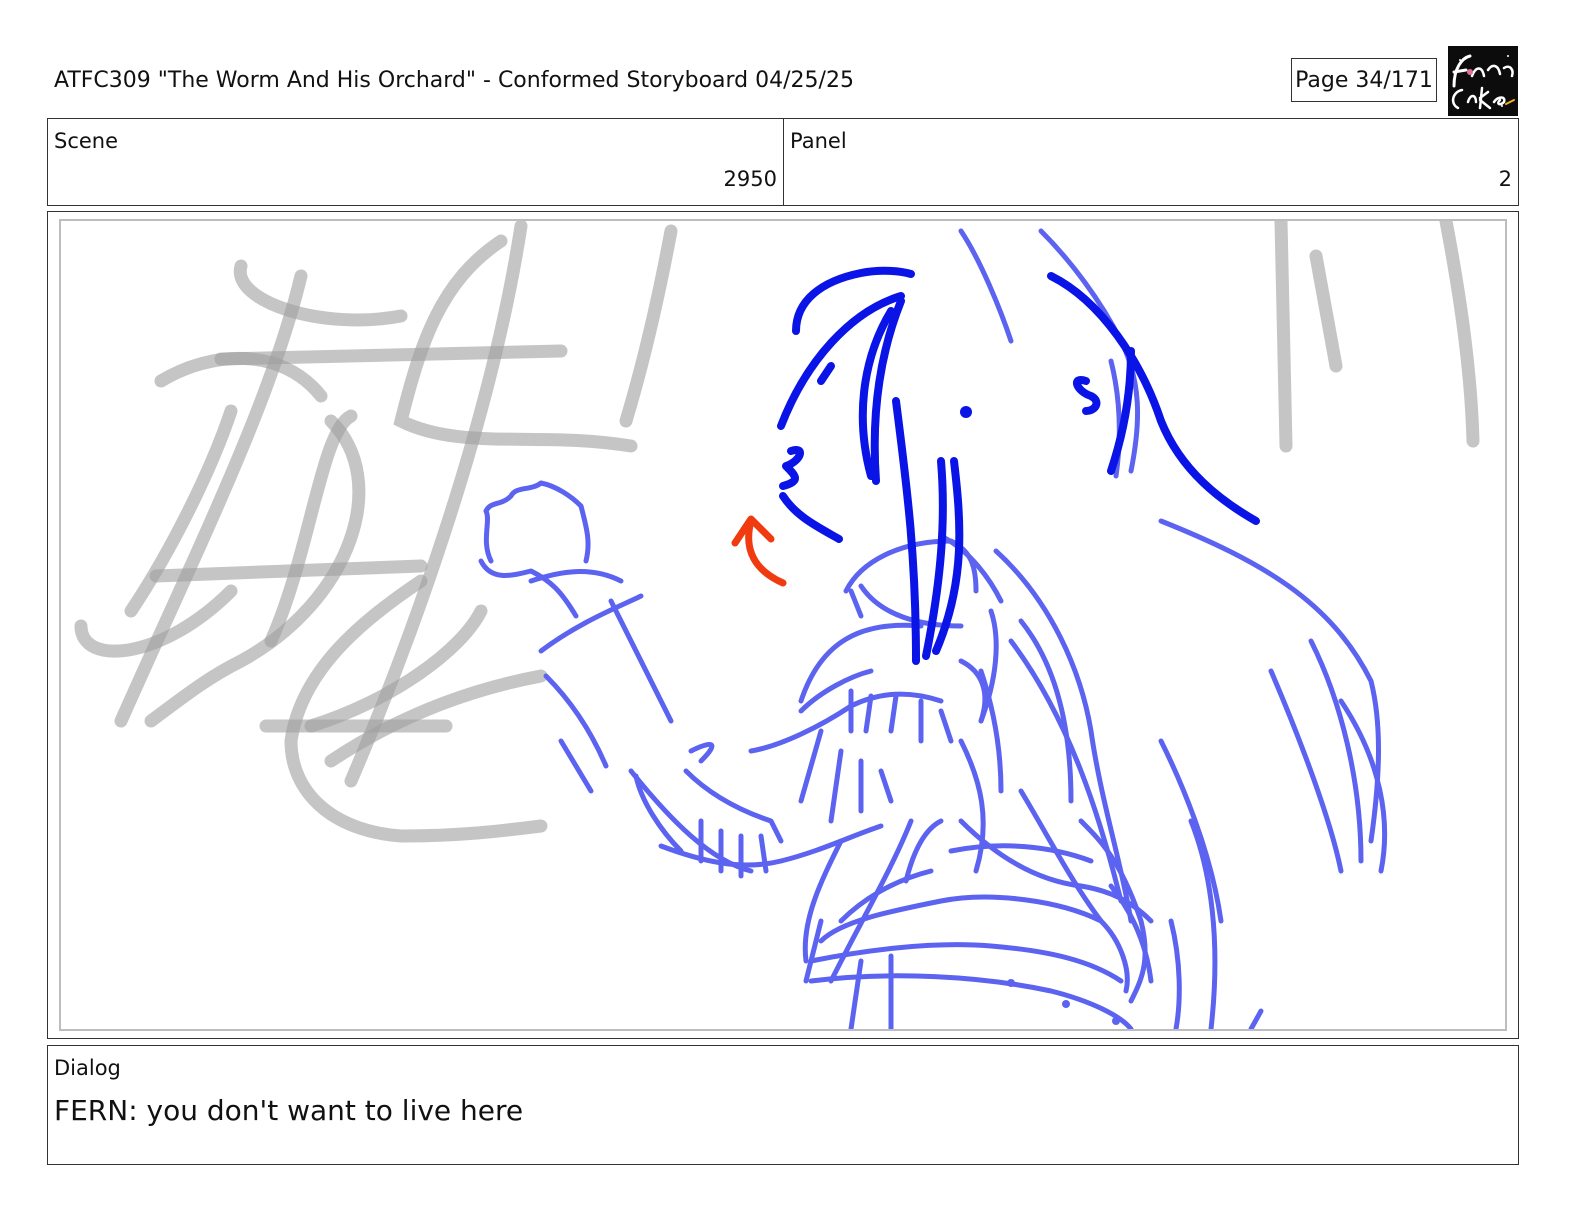 This screenshot has width=1584, height=1224. Describe the element at coordinates (818, 141) in the screenshot. I see `panel-label: Panel` at that location.